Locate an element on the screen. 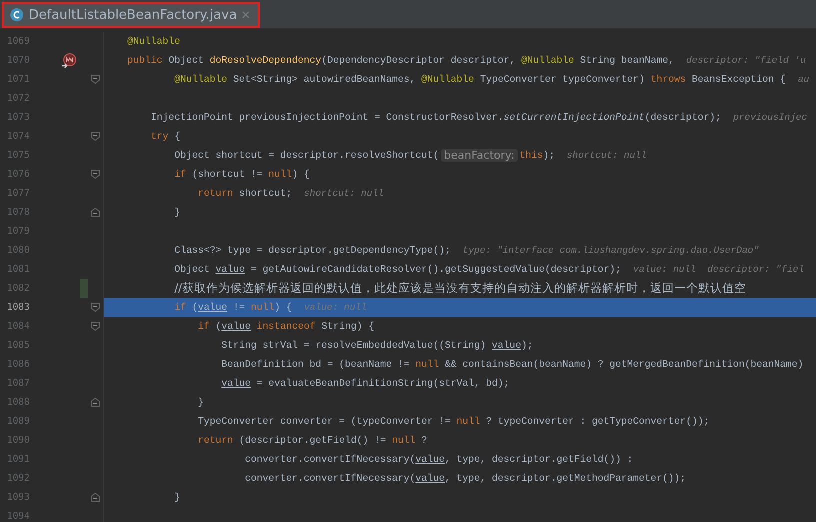  line-number: 1082 is located at coordinates (18, 288).